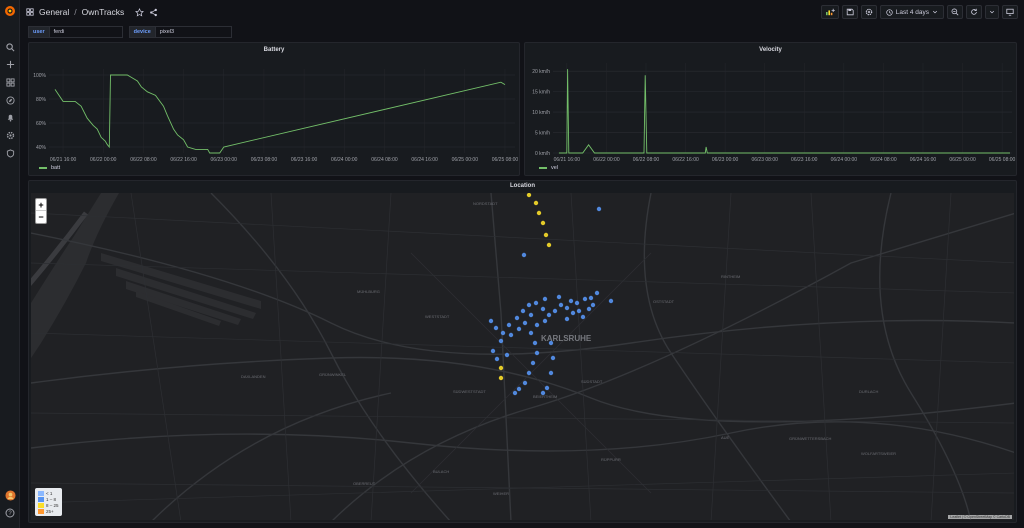 This screenshot has height=528, width=1024. Describe the element at coordinates (784, 111) in the screenshot. I see `series-line-vel` at that location.